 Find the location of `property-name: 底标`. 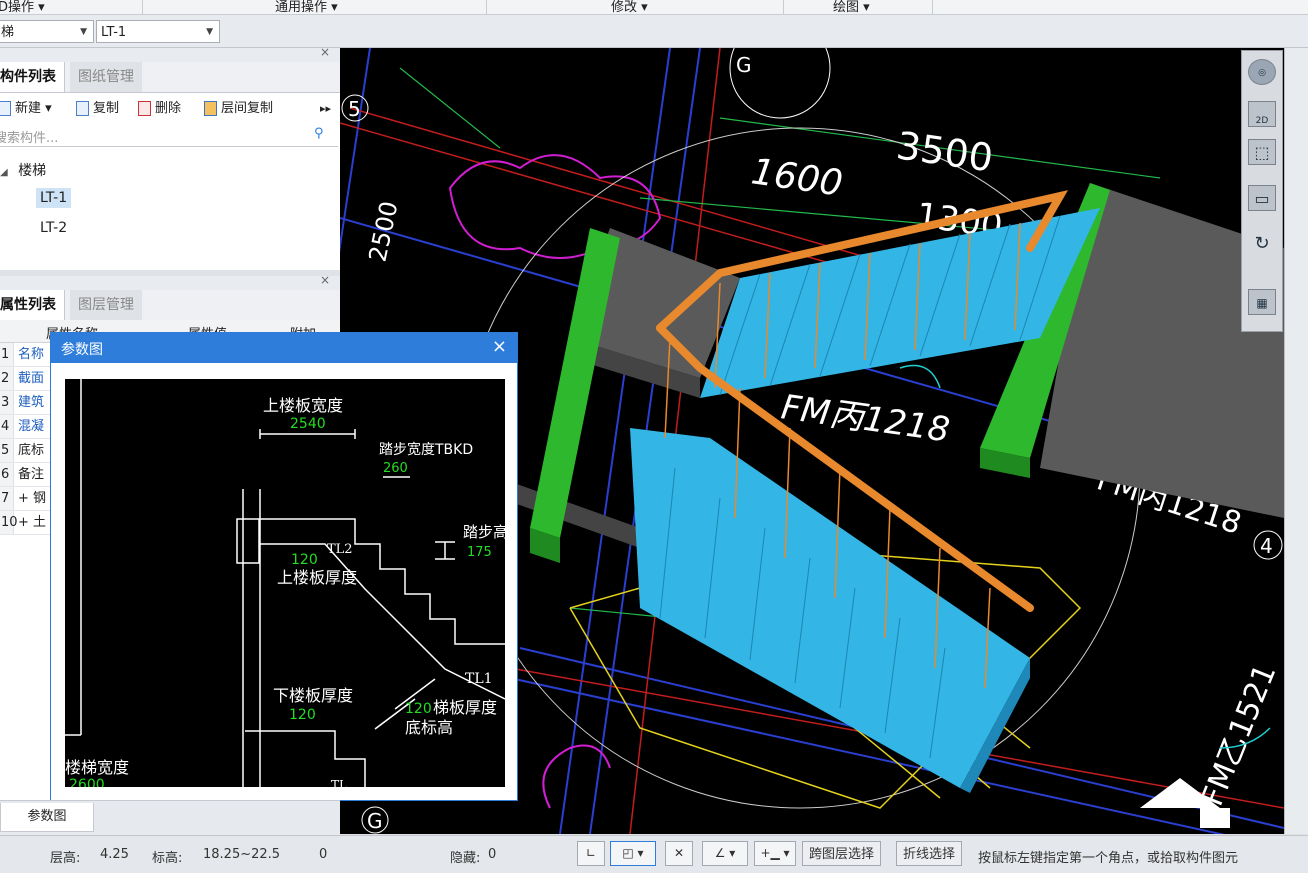

property-name: 底标 is located at coordinates (31, 450).